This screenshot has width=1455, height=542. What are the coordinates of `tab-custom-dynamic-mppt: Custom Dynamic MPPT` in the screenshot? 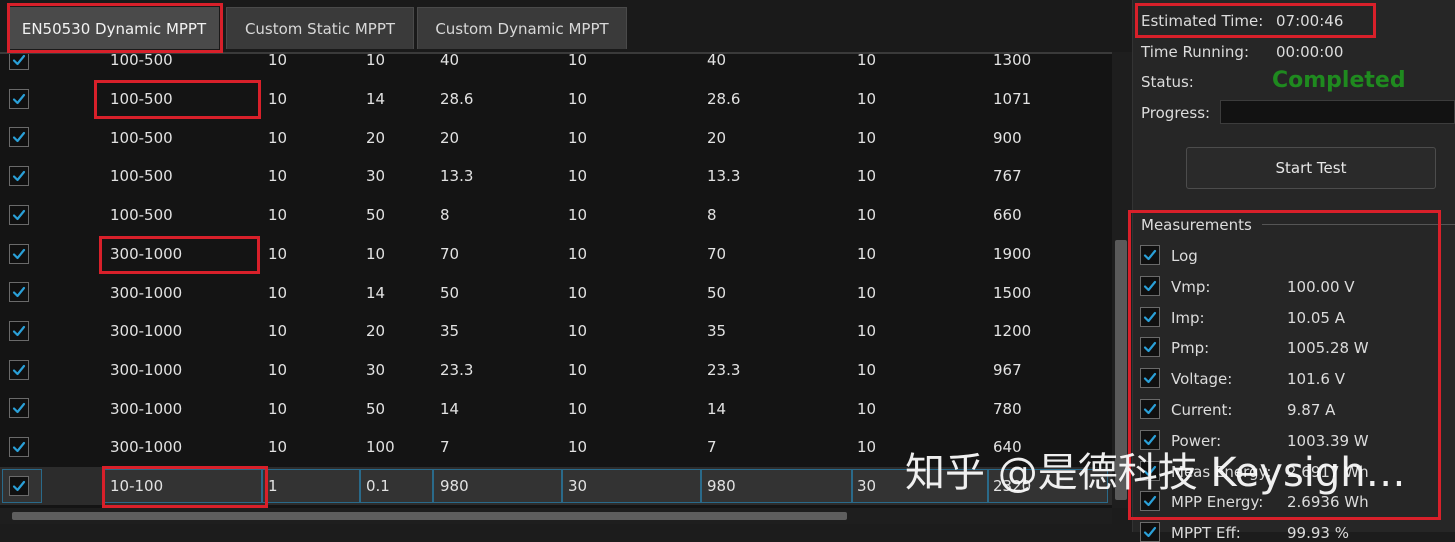 It's located at (522, 28).